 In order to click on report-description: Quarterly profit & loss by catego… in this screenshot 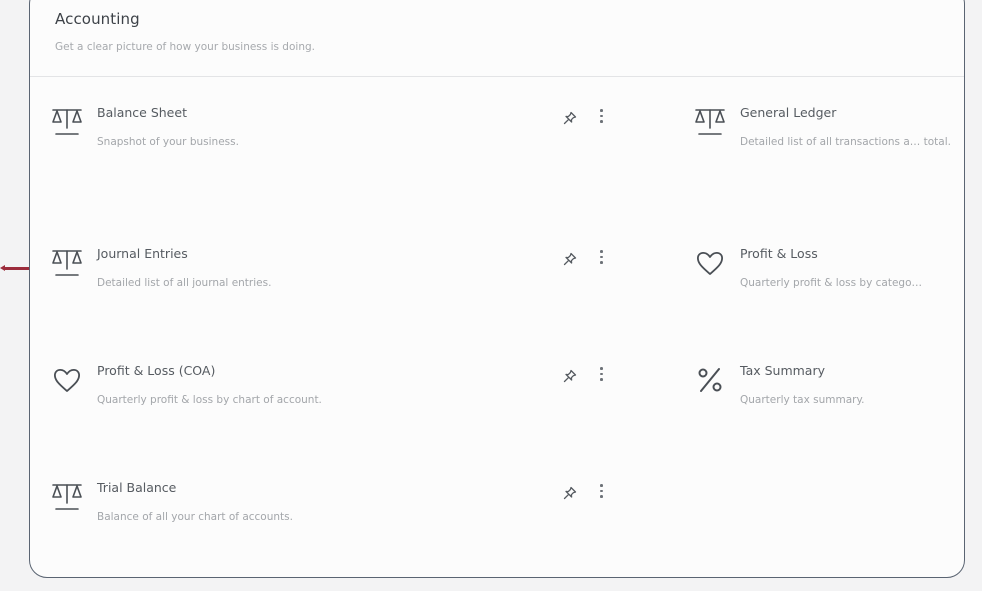, I will do `click(831, 283)`.